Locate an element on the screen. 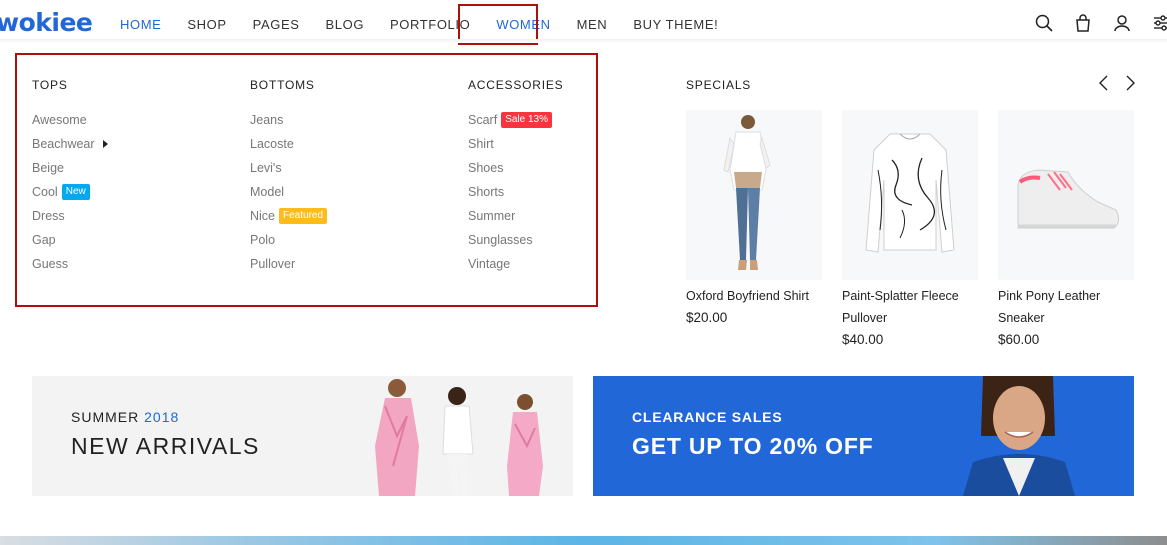  settings-icon is located at coordinates (1159, 23).